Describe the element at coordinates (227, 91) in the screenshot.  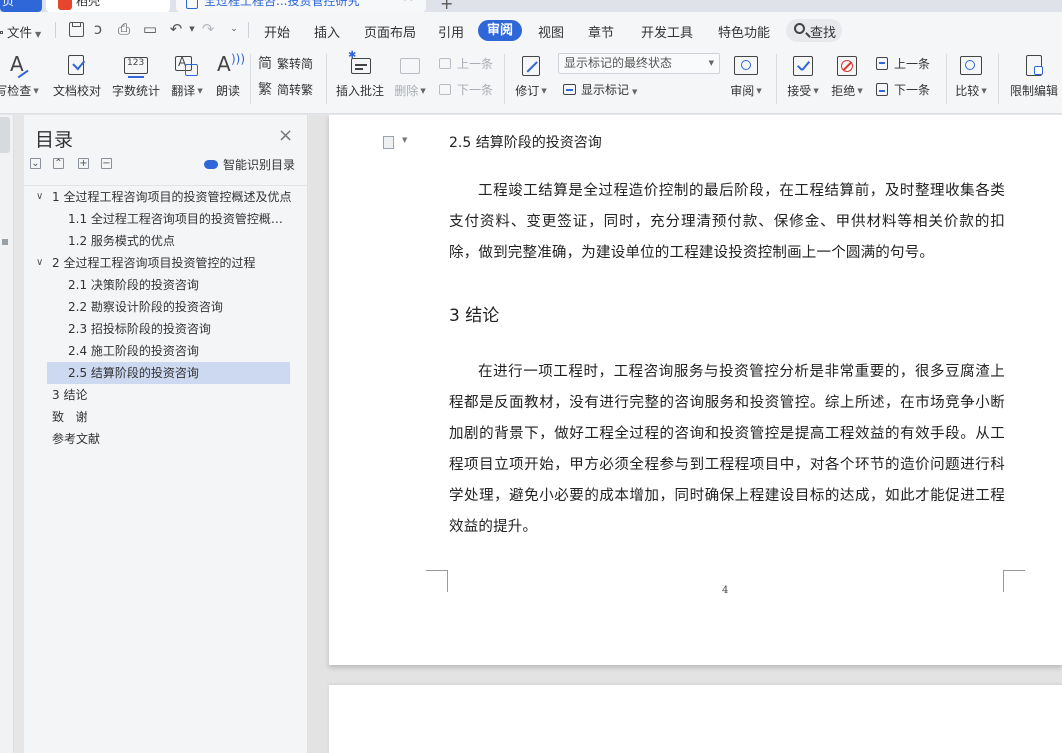
I see `read-aloud-label: 朗读` at that location.